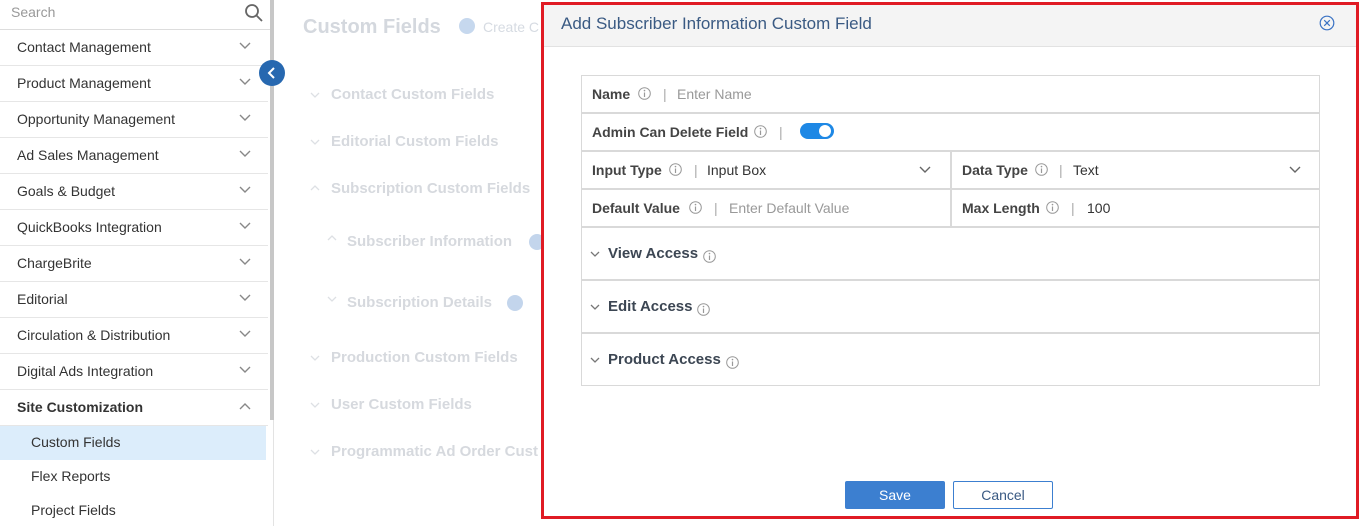  What do you see at coordinates (133, 511) in the screenshot?
I see `sidebar-subitem-project-fields: Project Fields` at bounding box center [133, 511].